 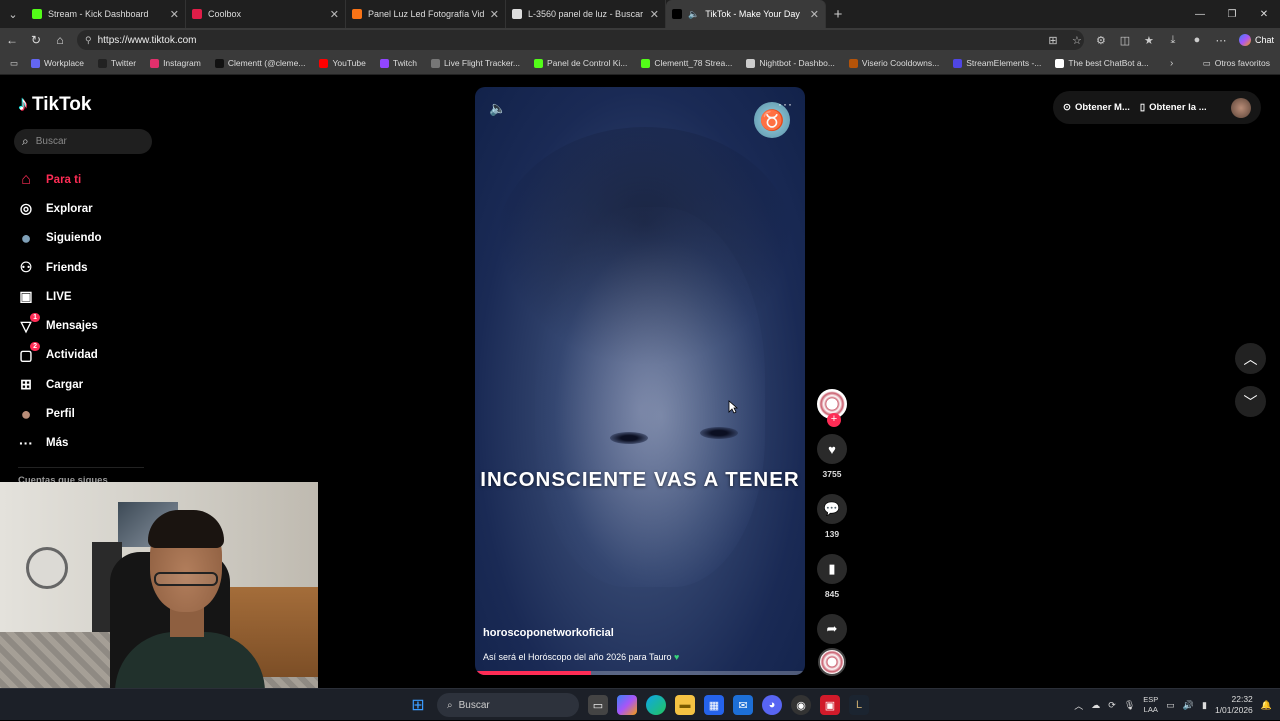 What do you see at coordinates (1188, 705) in the screenshot?
I see `speaker-icon: 🔊` at bounding box center [1188, 705].